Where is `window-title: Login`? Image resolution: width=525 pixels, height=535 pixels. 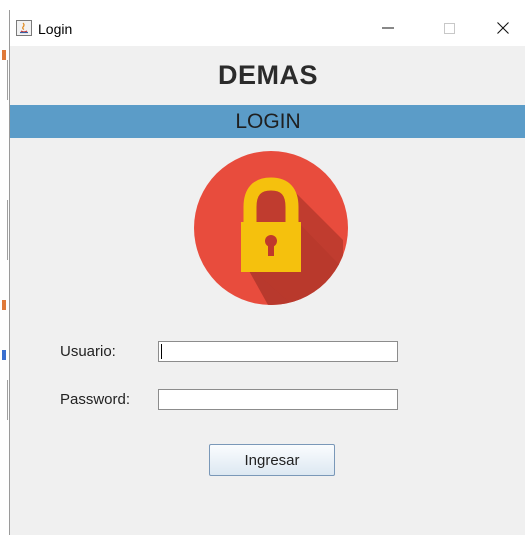 window-title: Login is located at coordinates (55, 29).